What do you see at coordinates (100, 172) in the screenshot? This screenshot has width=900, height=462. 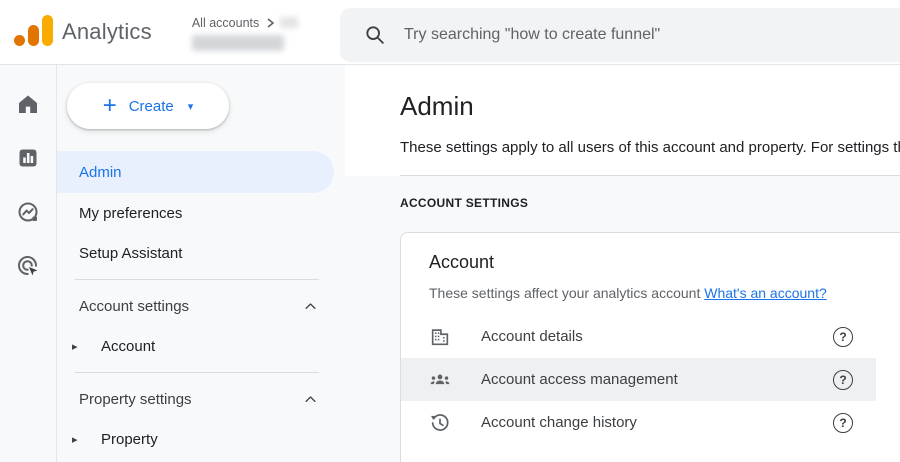 I see `sidebar-item-label: Admin` at bounding box center [100, 172].